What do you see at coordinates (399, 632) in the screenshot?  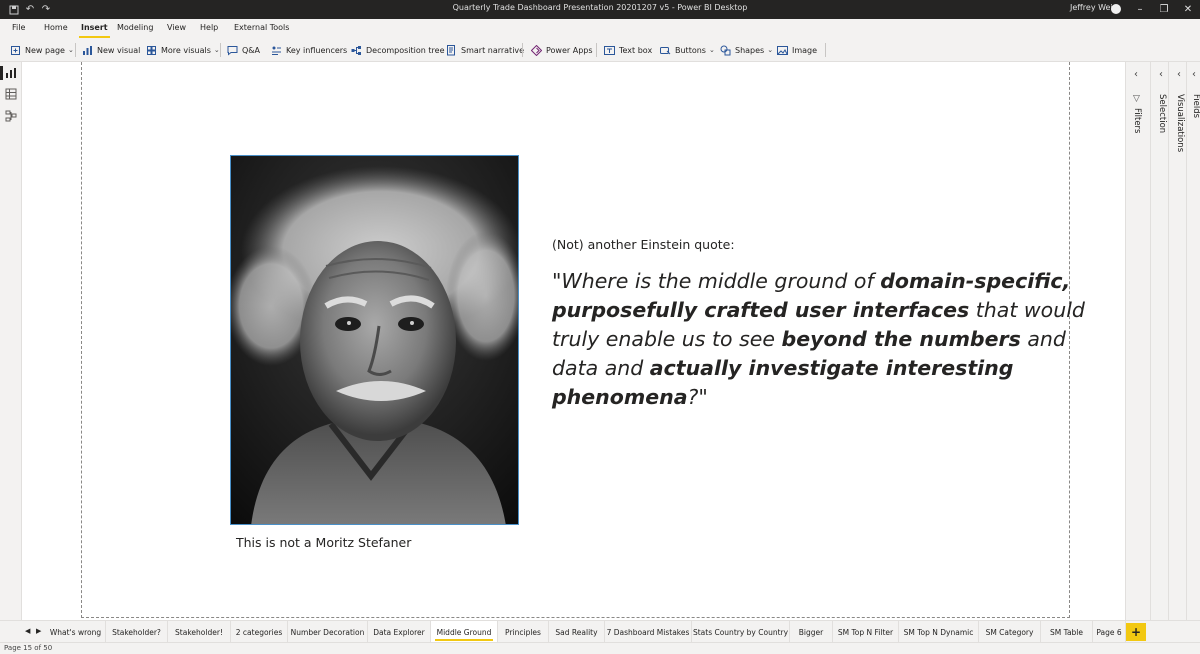 I see `page-tab: Data Explorer` at bounding box center [399, 632].